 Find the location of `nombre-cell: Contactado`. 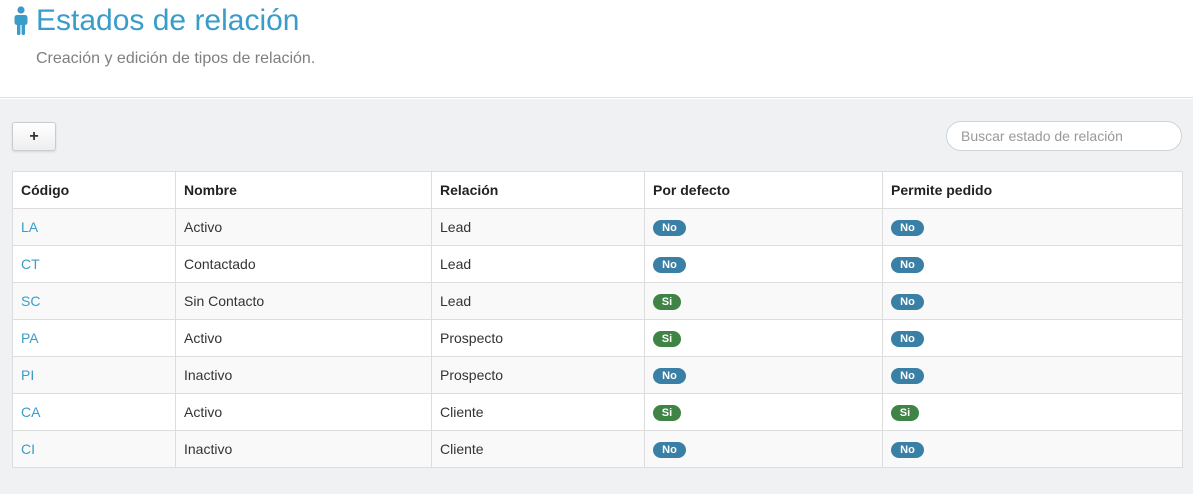

nombre-cell: Contactado is located at coordinates (303, 264).